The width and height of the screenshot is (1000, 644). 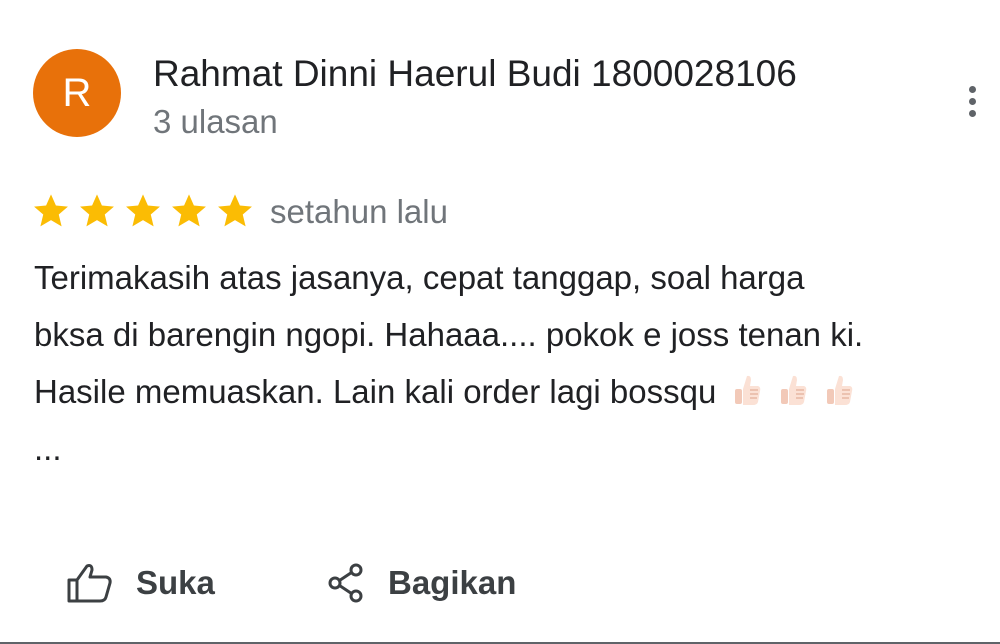 What do you see at coordinates (89, 583) in the screenshot?
I see `thumb-up-icon` at bounding box center [89, 583].